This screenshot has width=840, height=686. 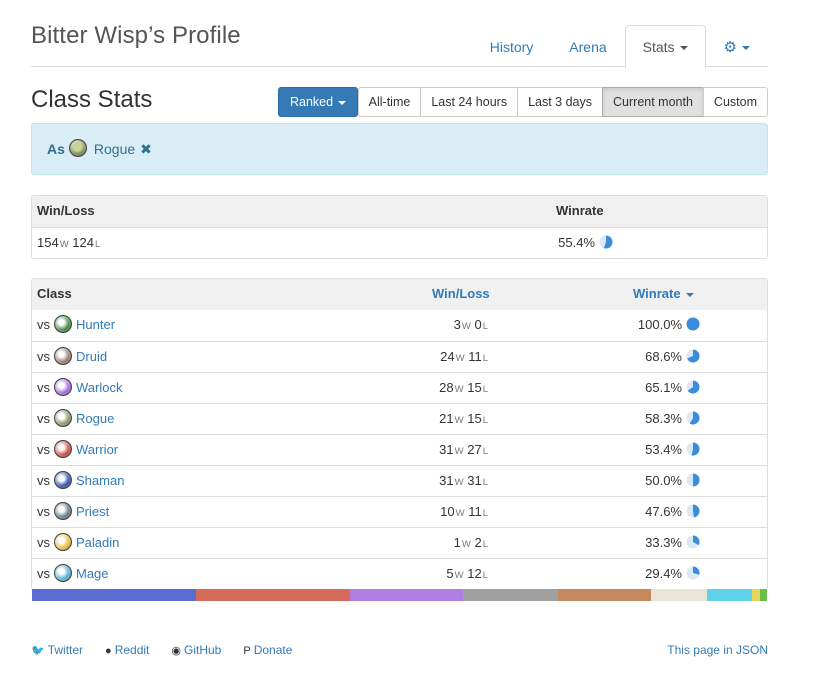 What do you see at coordinates (587, 46) in the screenshot?
I see `tab-arena: Arena` at bounding box center [587, 46].